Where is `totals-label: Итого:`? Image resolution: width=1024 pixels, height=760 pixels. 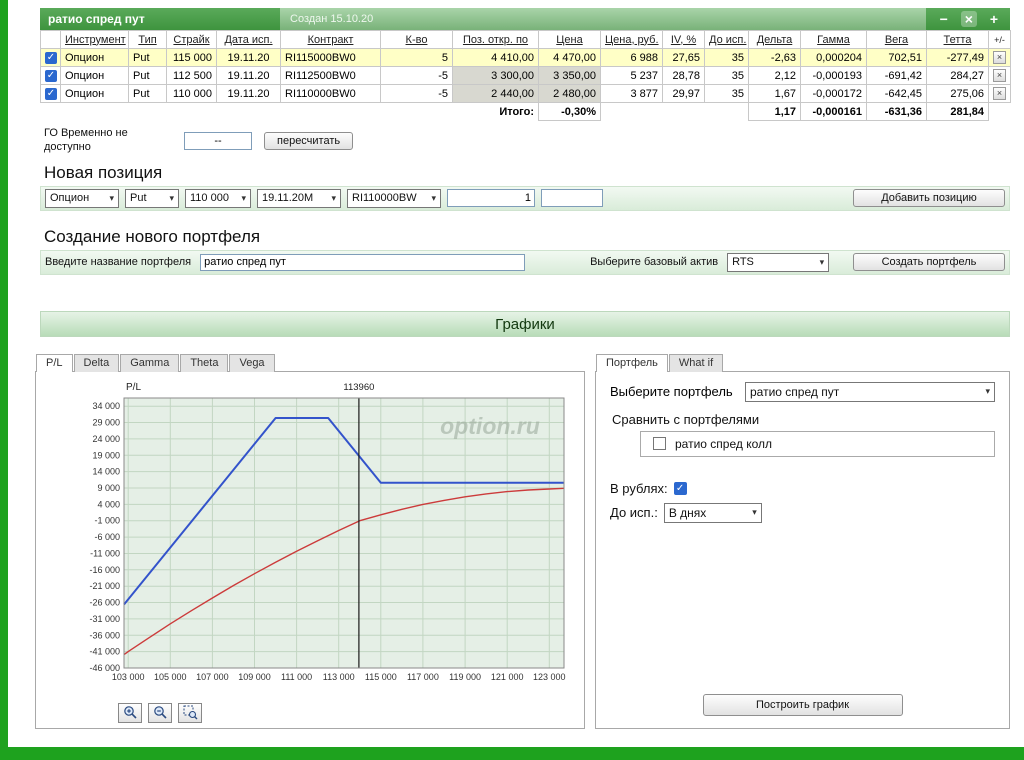 totals-label: Итого: is located at coordinates (495, 111).